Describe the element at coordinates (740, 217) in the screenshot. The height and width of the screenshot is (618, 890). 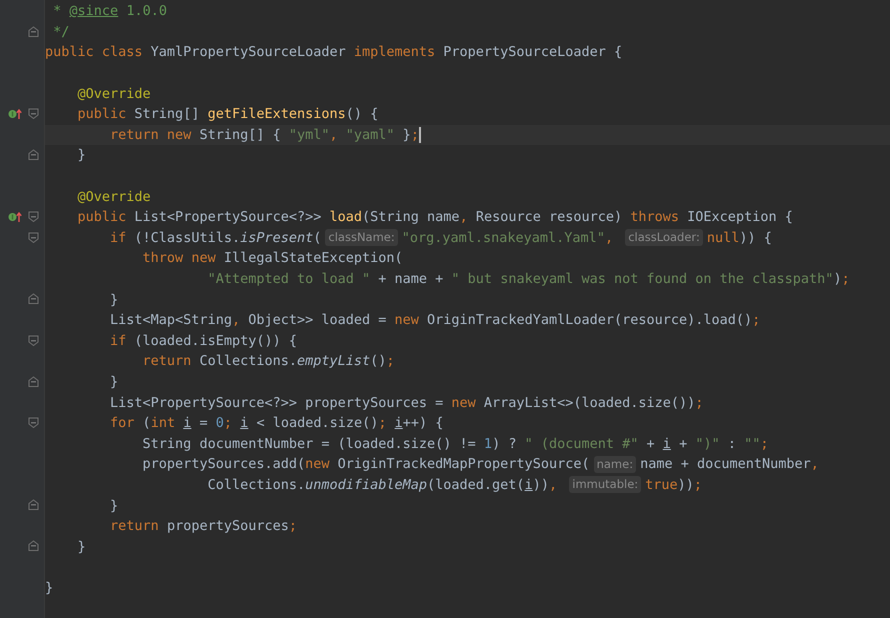
I see `code-text: IOException {` at that location.